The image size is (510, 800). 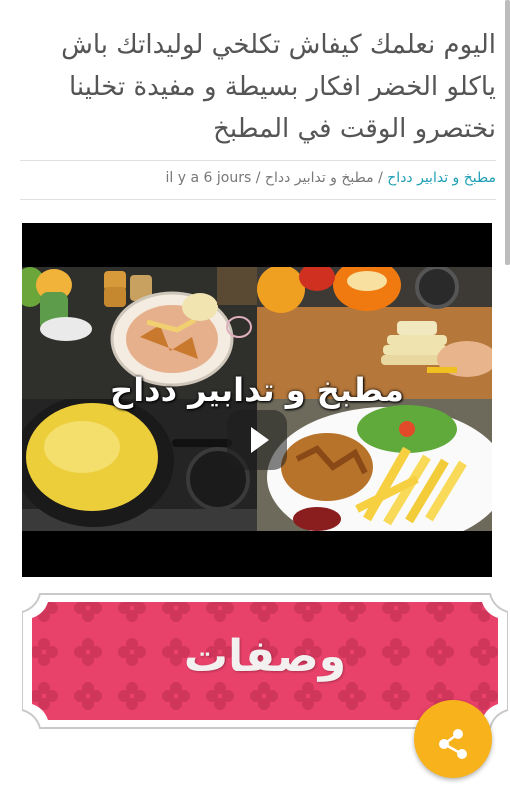 What do you see at coordinates (208, 178) in the screenshot?
I see `post-time: il y a 6 jours` at bounding box center [208, 178].